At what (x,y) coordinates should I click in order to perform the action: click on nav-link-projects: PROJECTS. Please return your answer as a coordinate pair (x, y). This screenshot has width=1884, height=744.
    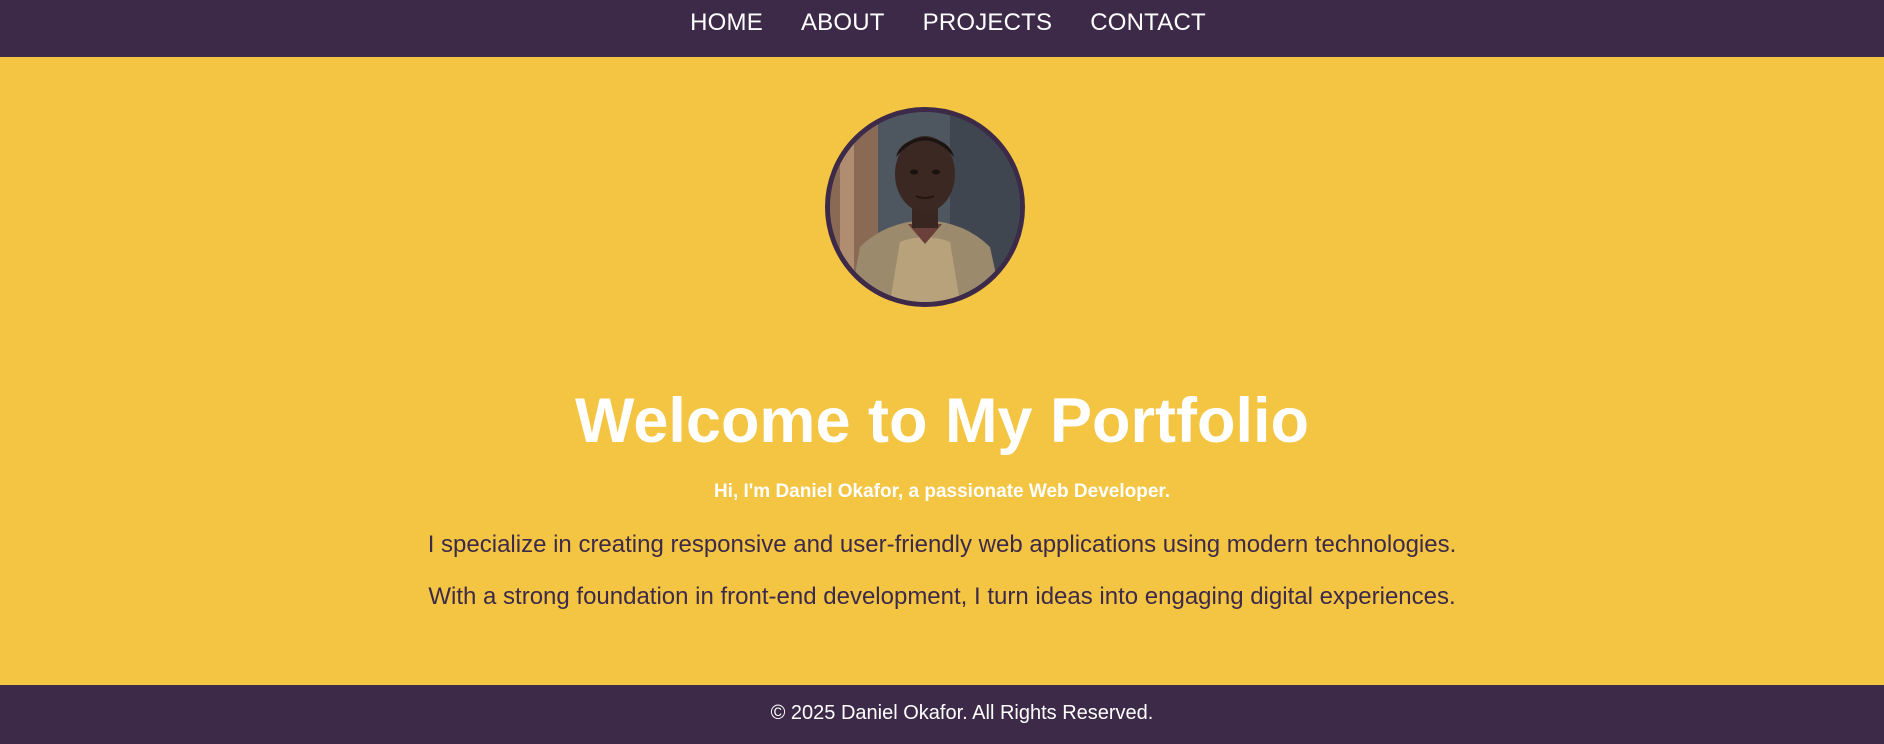
    Looking at the image, I should click on (988, 22).